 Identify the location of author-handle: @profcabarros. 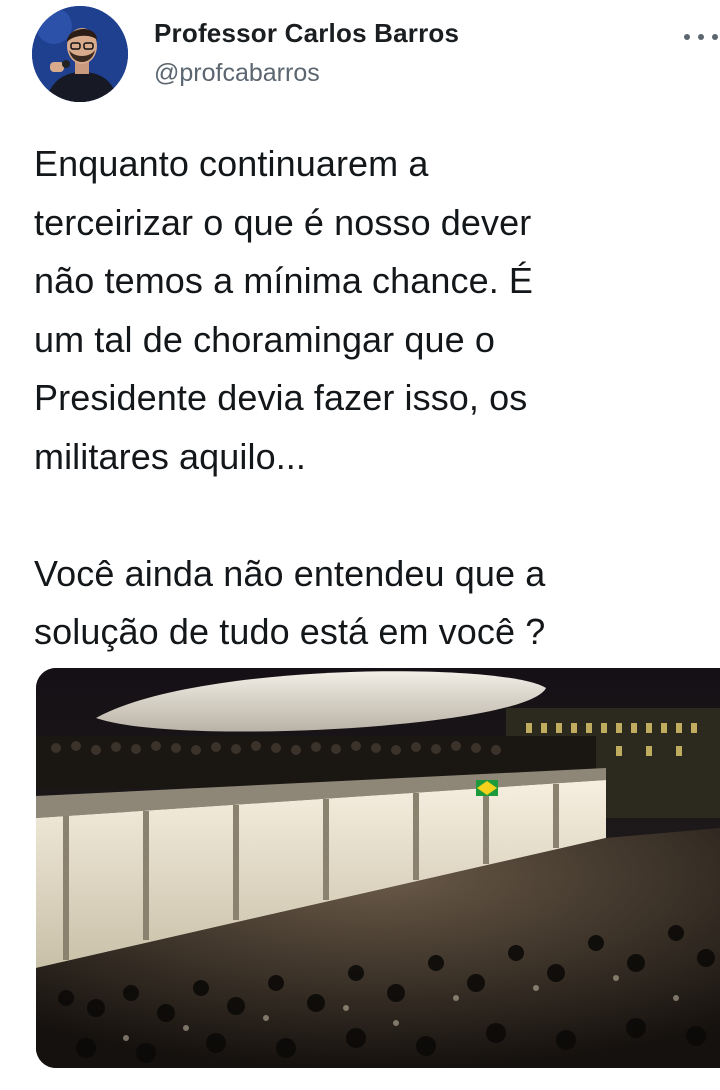
(306, 73).